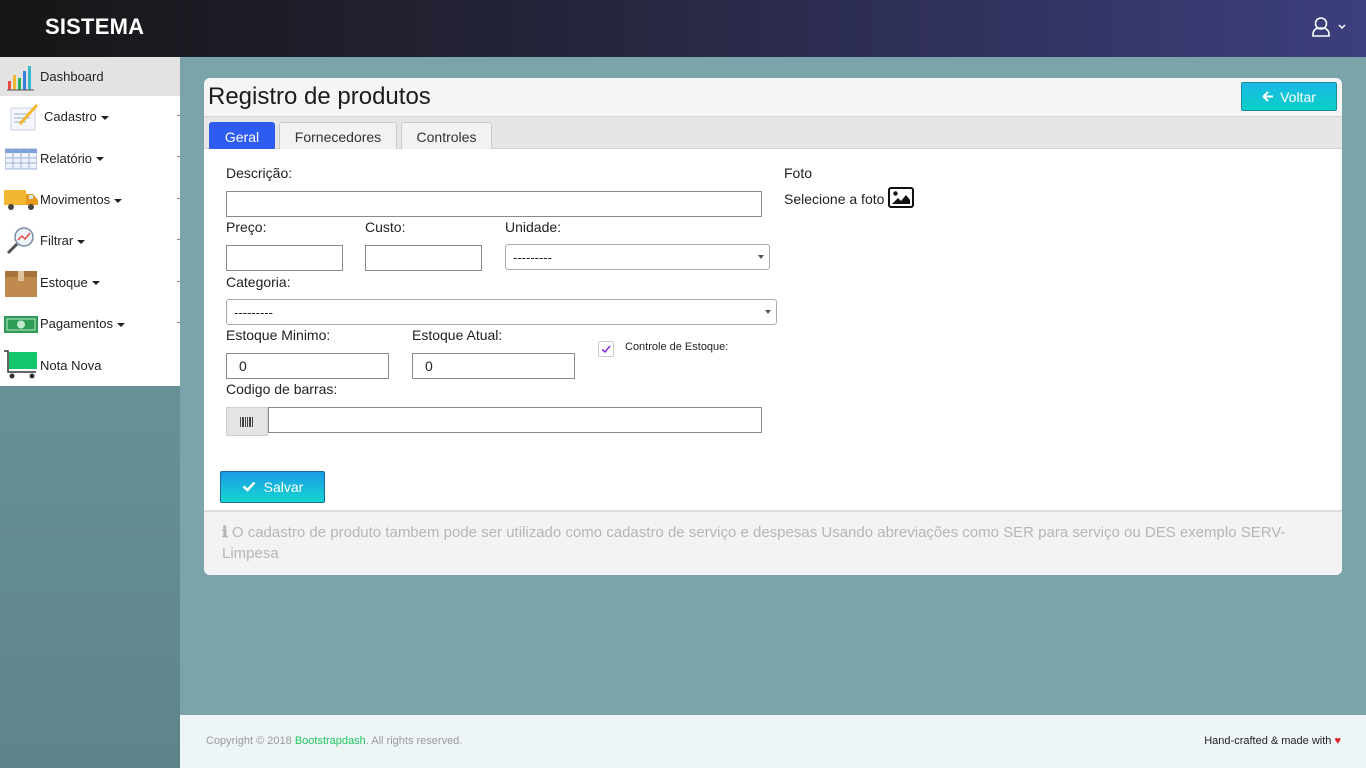  What do you see at coordinates (494, 204) in the screenshot?
I see `descricao-input` at bounding box center [494, 204].